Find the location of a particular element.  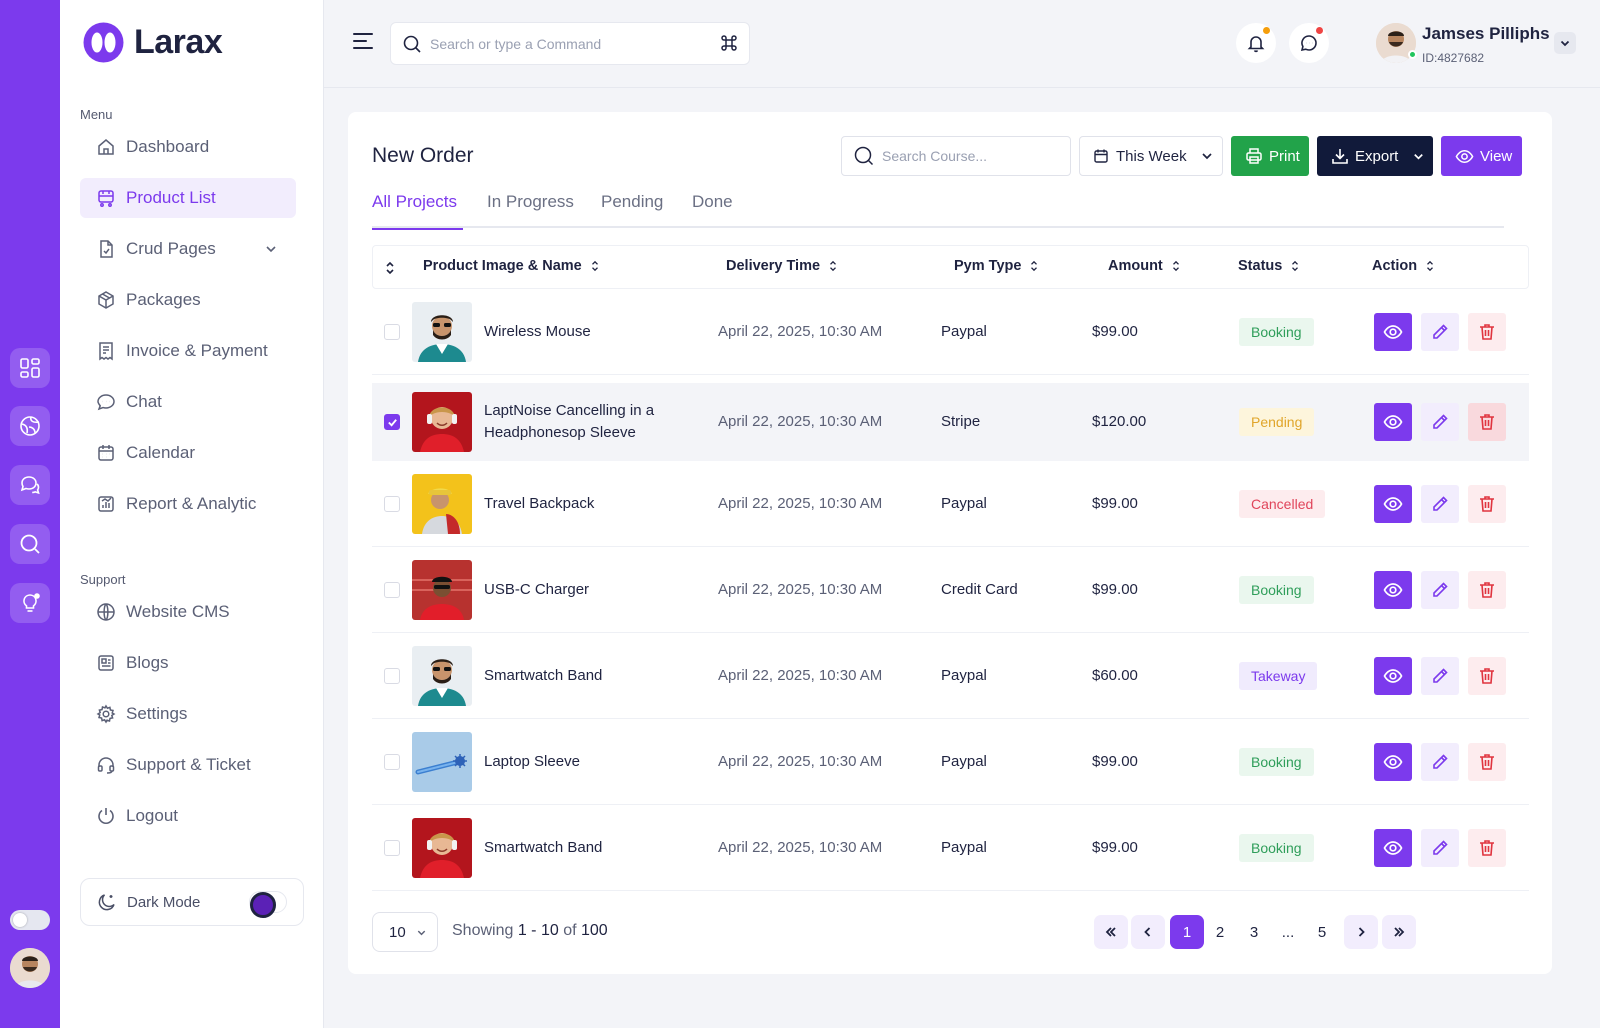

search-icon is located at coordinates (30, 544).